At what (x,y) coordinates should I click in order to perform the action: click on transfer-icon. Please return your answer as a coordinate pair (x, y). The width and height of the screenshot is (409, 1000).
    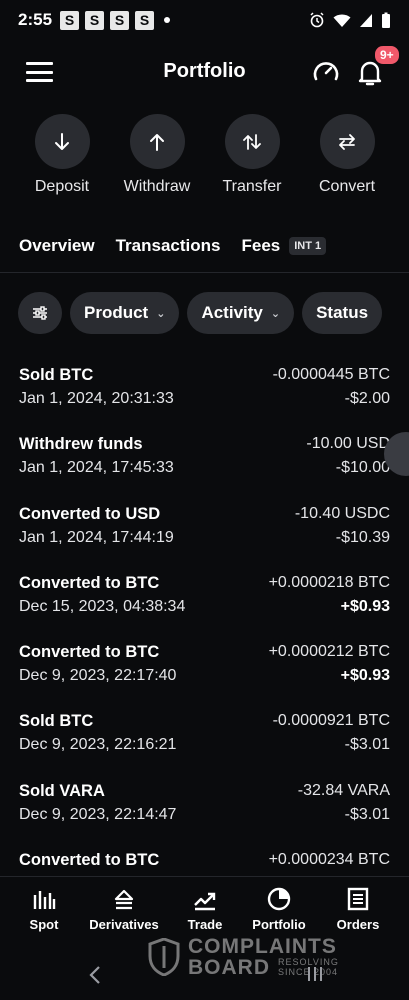
    Looking at the image, I should click on (252, 141).